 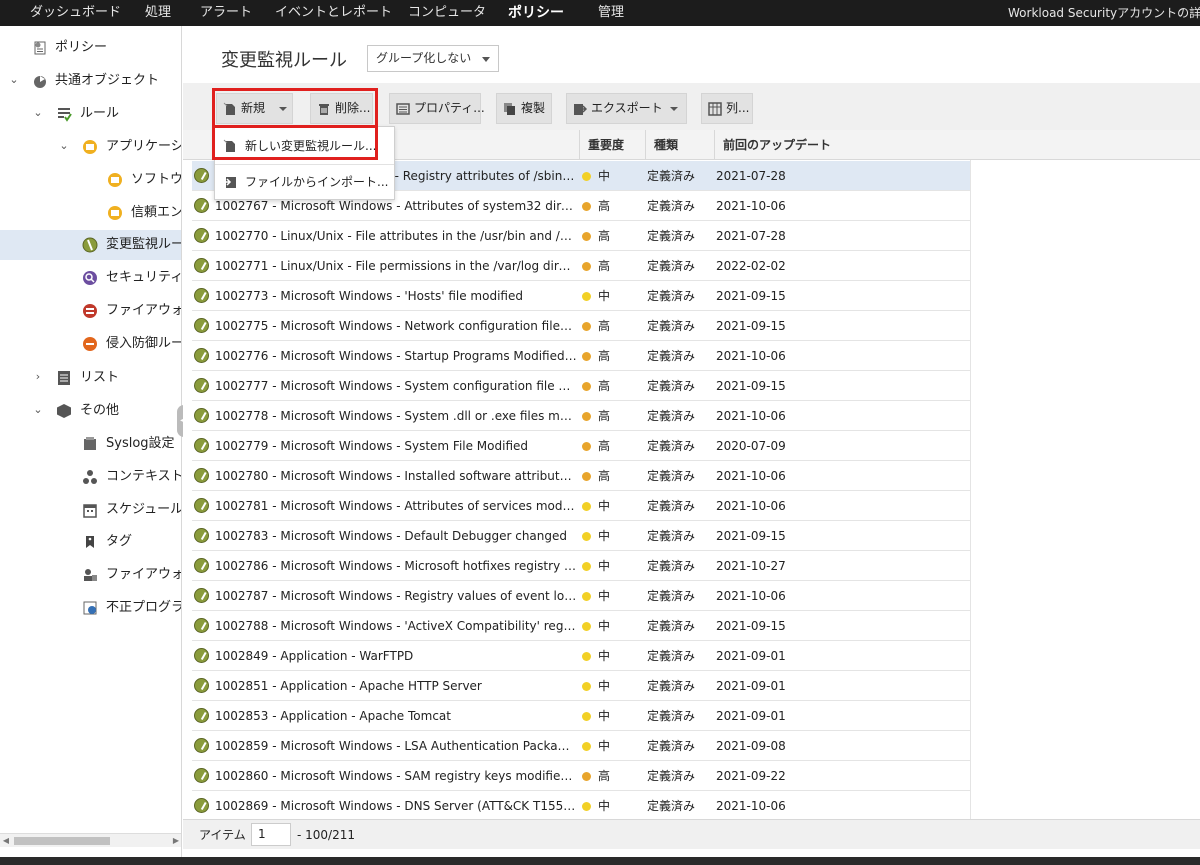 I want to click on sidebar-item-common-objects: ⌄ 共通オブジェクト, so click(x=90, y=81).